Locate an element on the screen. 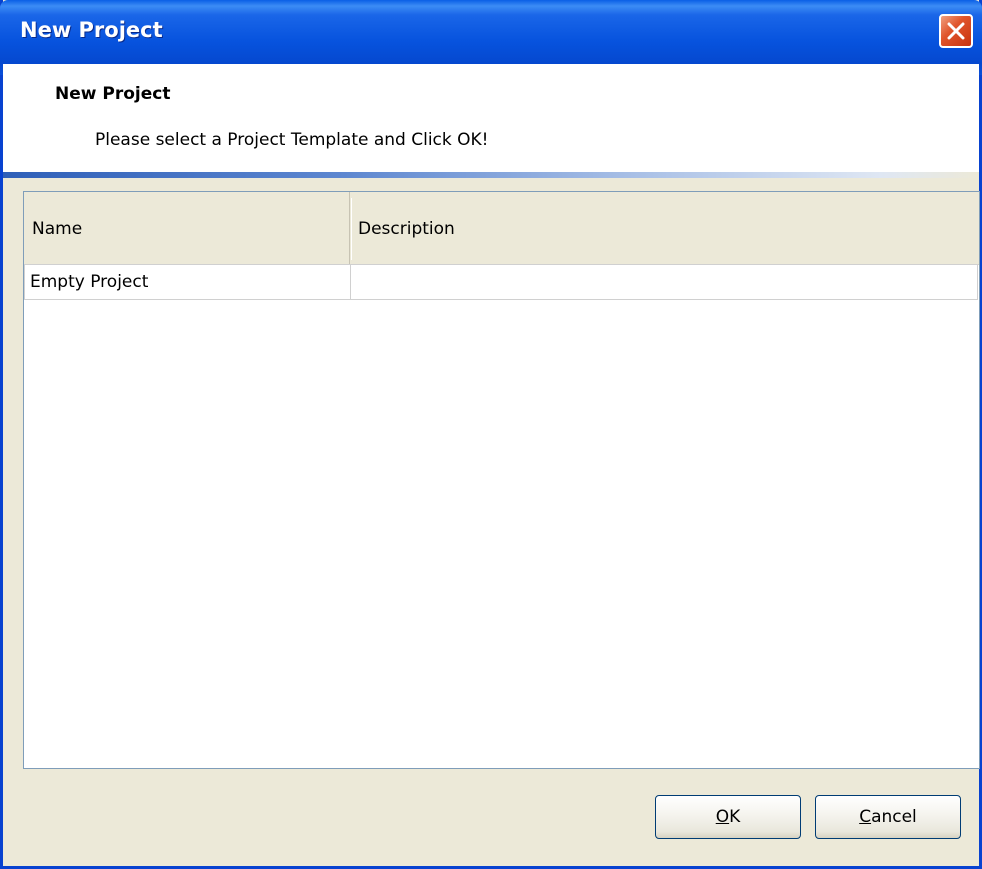 This screenshot has height=869, width=982. header-divider is located at coordinates (491, 175).